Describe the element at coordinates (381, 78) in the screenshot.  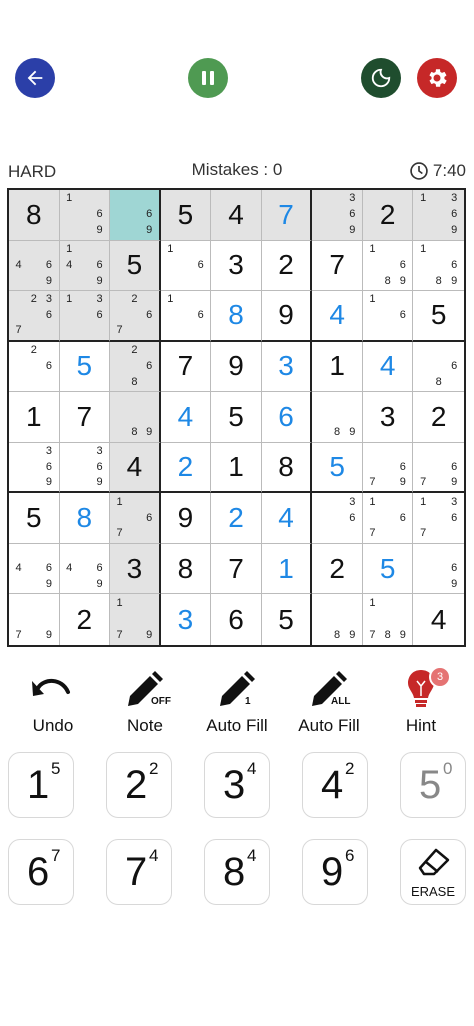
I see `theme-toggle-button` at that location.